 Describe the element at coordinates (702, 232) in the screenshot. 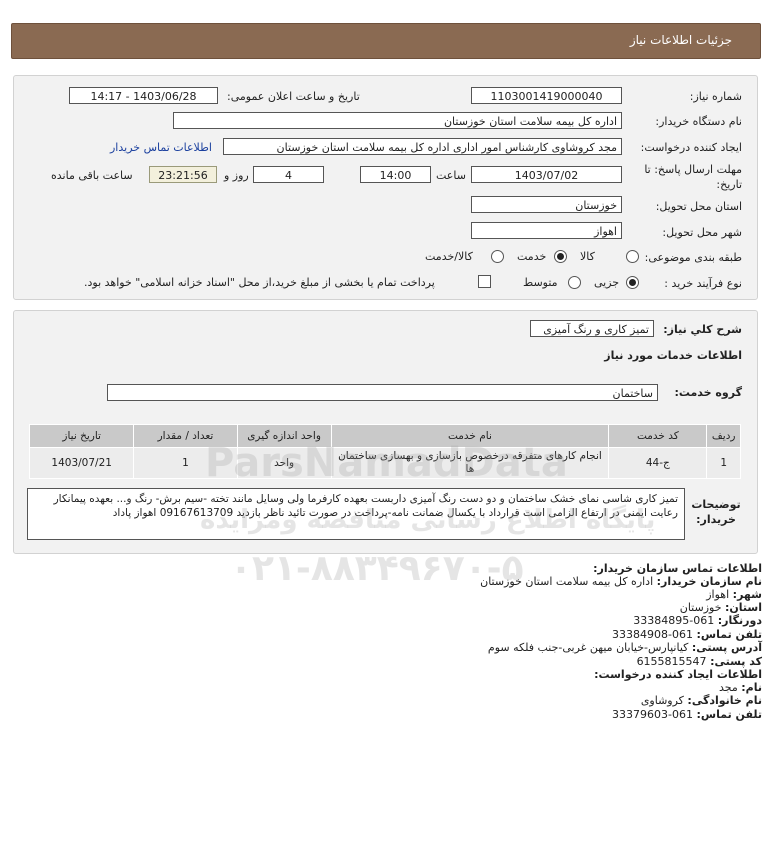

I see `city-label: شهر محل تحویل:` at that location.